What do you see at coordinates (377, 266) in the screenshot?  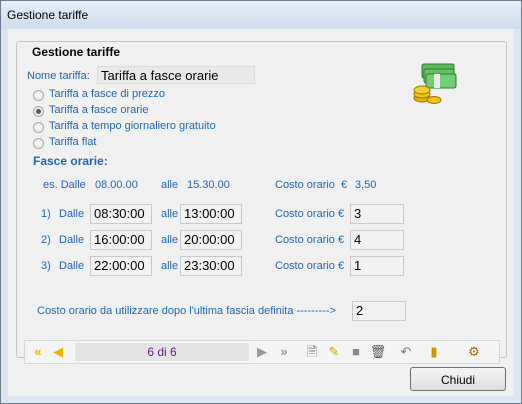 I see `band-3-cost-input: 1` at bounding box center [377, 266].